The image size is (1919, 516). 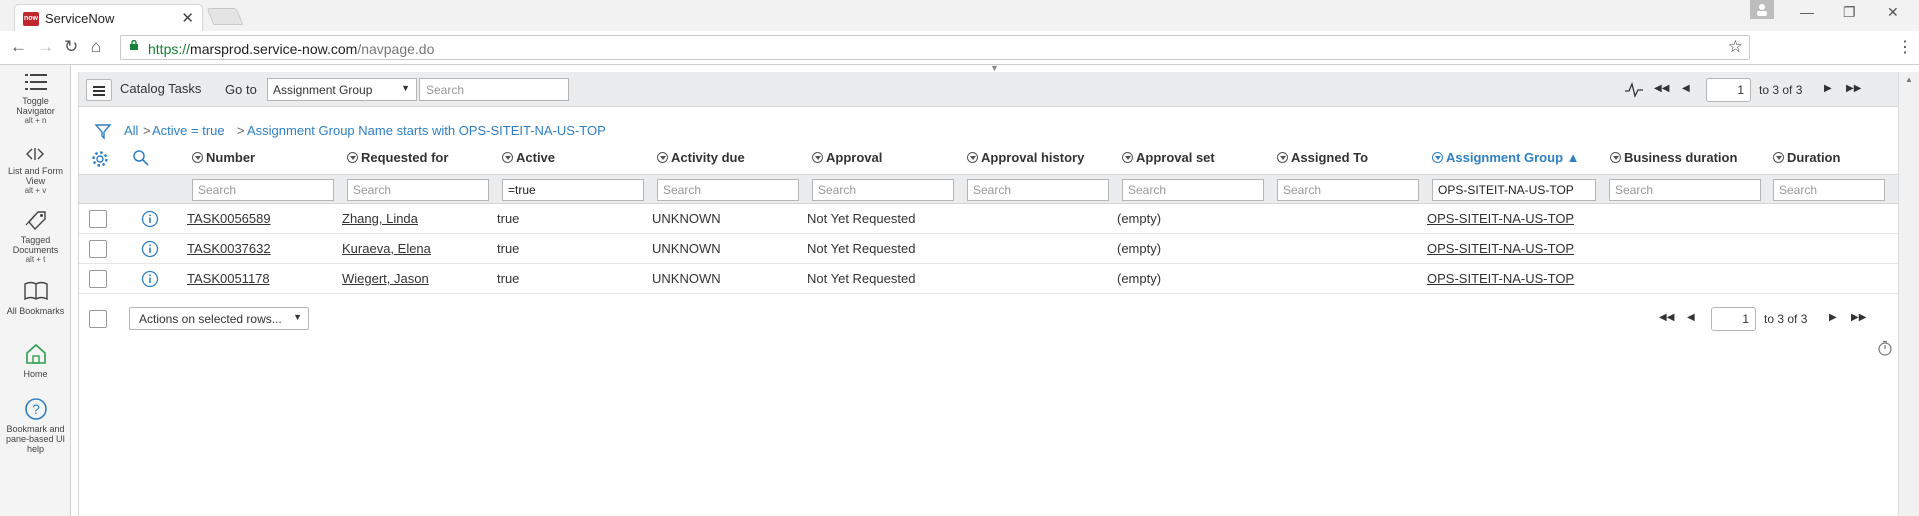 I want to click on back-icon: ←, so click(x=18, y=47).